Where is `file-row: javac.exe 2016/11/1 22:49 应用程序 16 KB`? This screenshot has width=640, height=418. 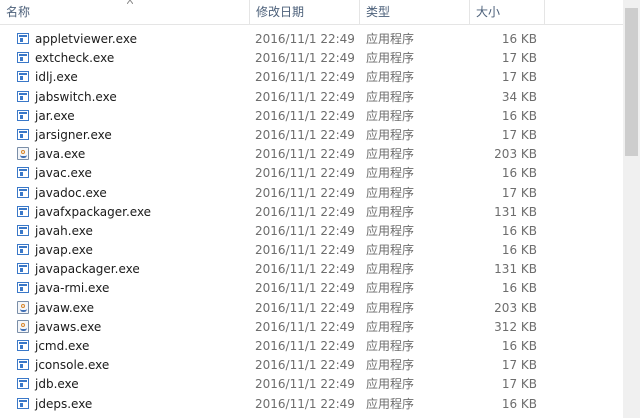
file-row: javac.exe 2016/11/1 22:49 应用程序 16 KB is located at coordinates (311, 173).